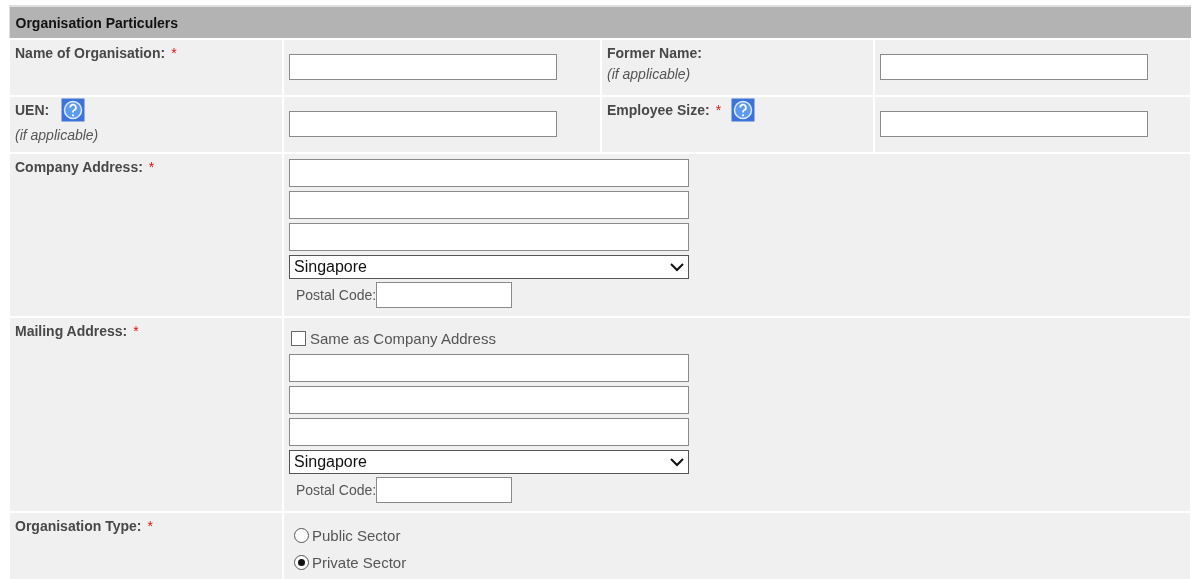 This screenshot has height=579, width=1196. I want to click on sector-radio: Public Sector, so click(347, 535).